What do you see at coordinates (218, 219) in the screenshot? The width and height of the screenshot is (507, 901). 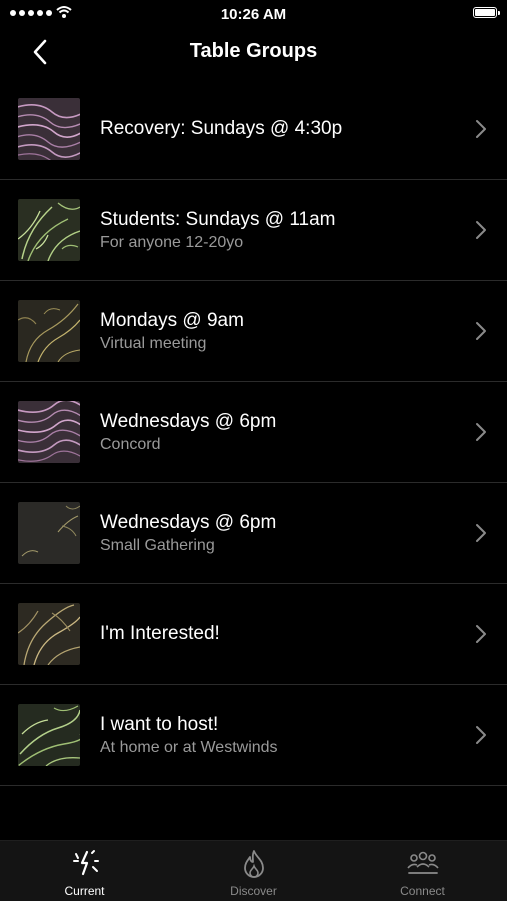 I see `group-title: Students: Sundays @ 11am` at bounding box center [218, 219].